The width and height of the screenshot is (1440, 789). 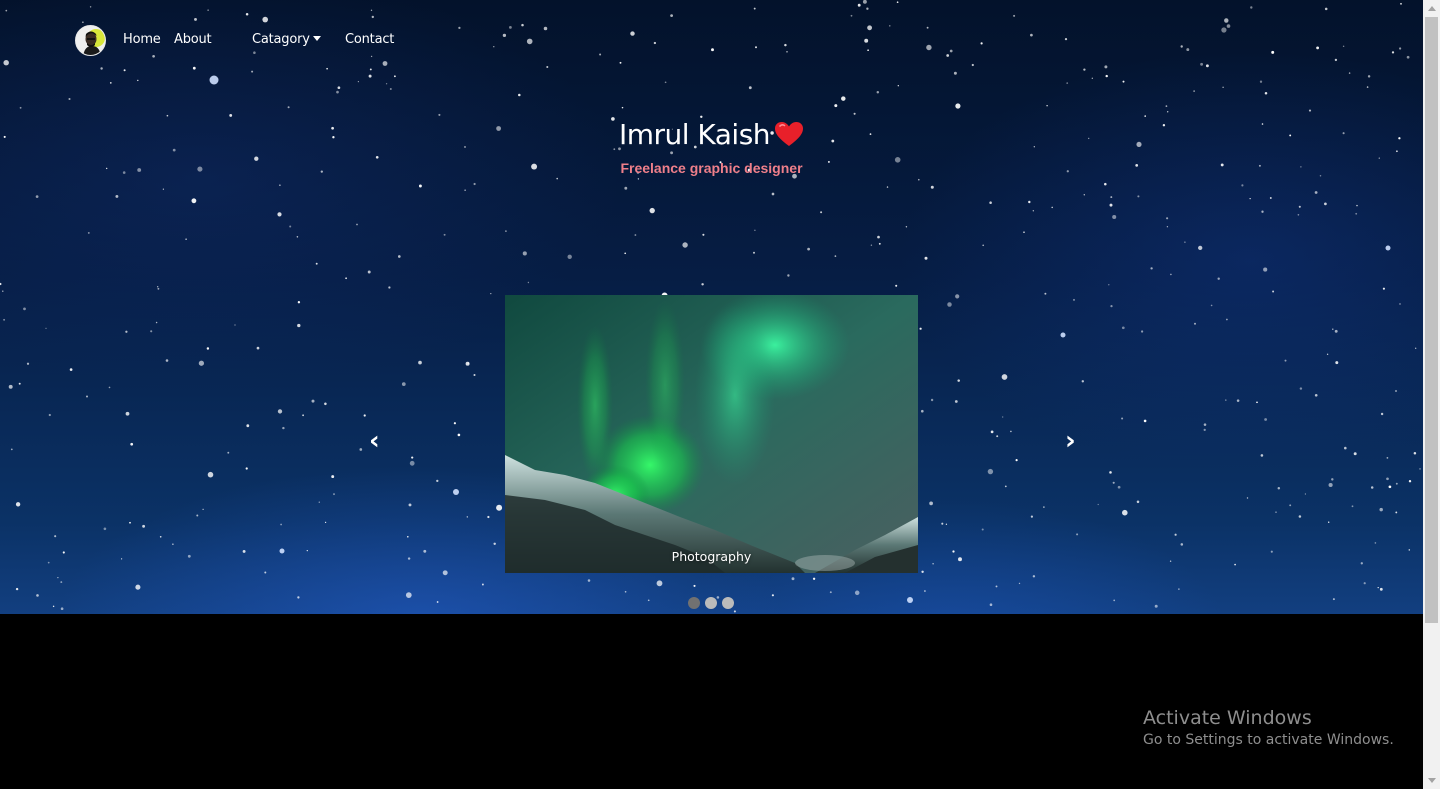 I want to click on scrollbar-thumb, so click(x=1431, y=320).